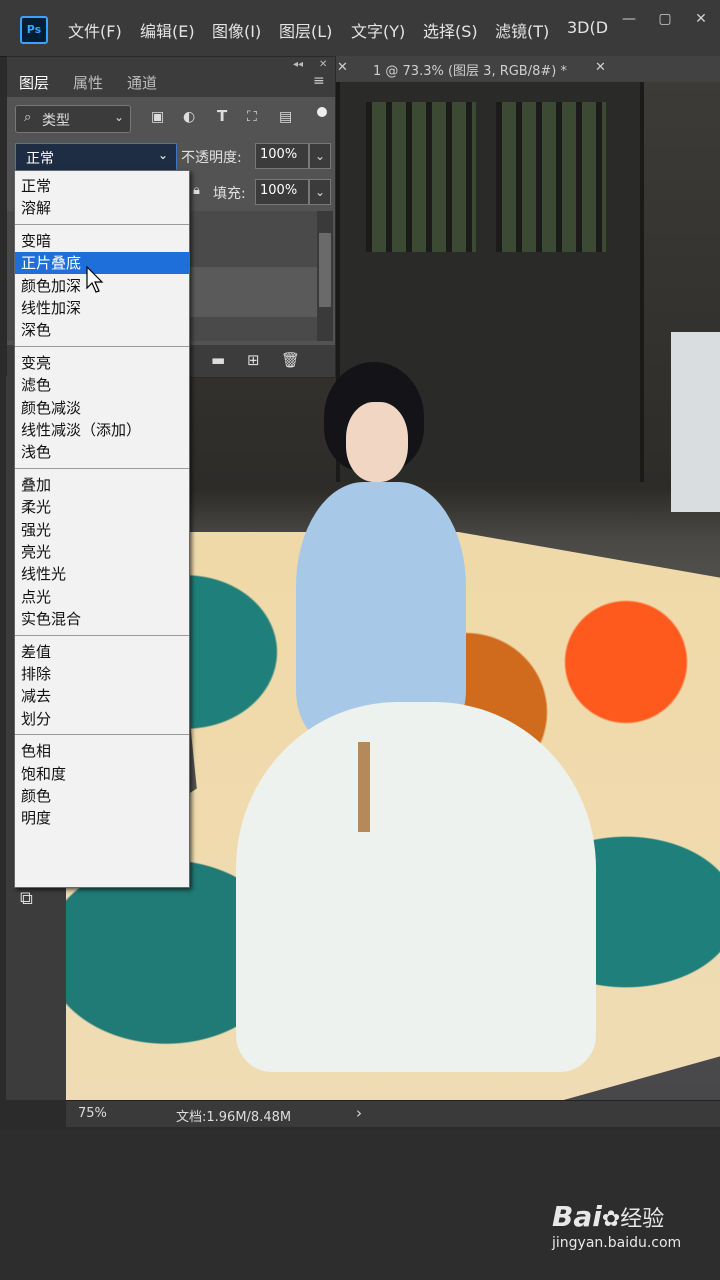 The width and height of the screenshot is (720, 1280). I want to click on collapse-panel-icon: ◂◂, so click(298, 64).